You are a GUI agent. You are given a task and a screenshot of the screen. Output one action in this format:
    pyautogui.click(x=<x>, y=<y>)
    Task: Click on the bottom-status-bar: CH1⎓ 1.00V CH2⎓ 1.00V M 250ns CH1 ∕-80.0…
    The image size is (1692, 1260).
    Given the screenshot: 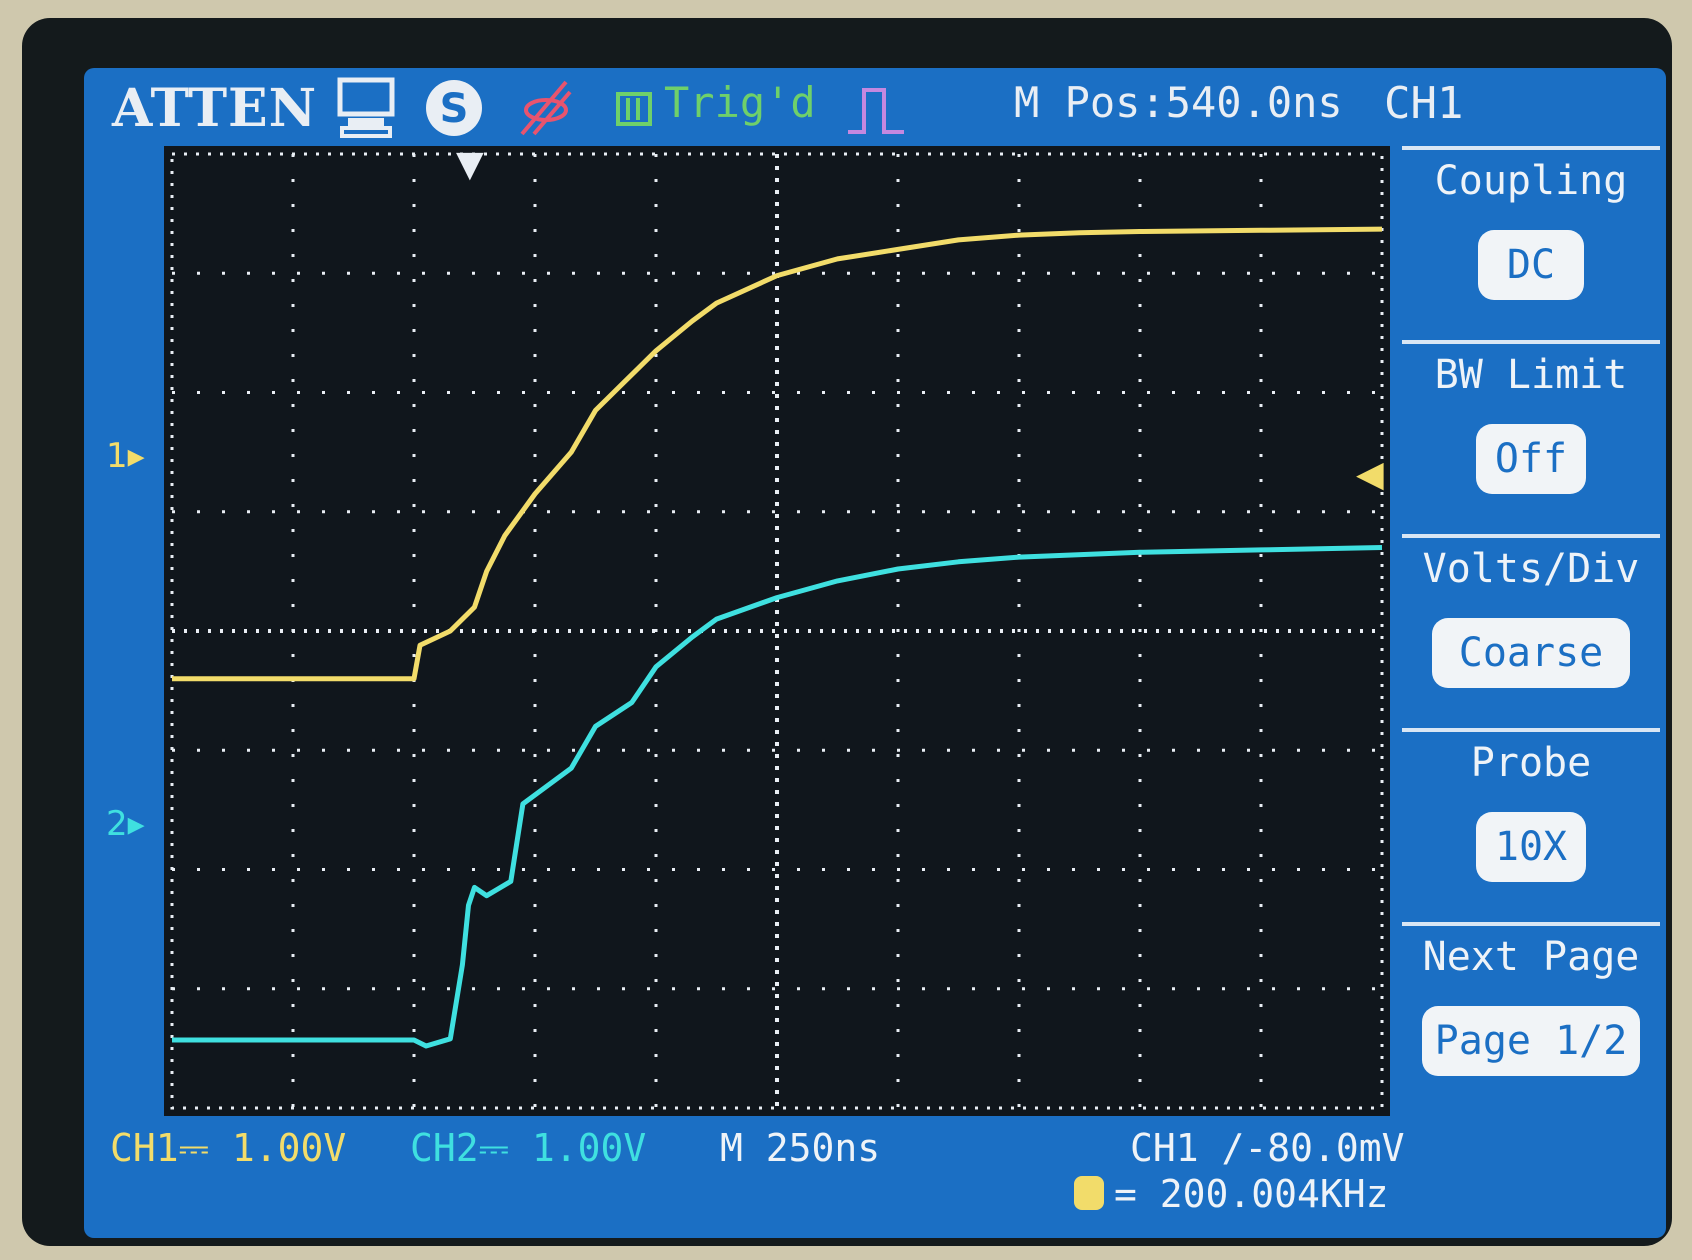 What is the action you would take?
    pyautogui.click(x=875, y=1178)
    